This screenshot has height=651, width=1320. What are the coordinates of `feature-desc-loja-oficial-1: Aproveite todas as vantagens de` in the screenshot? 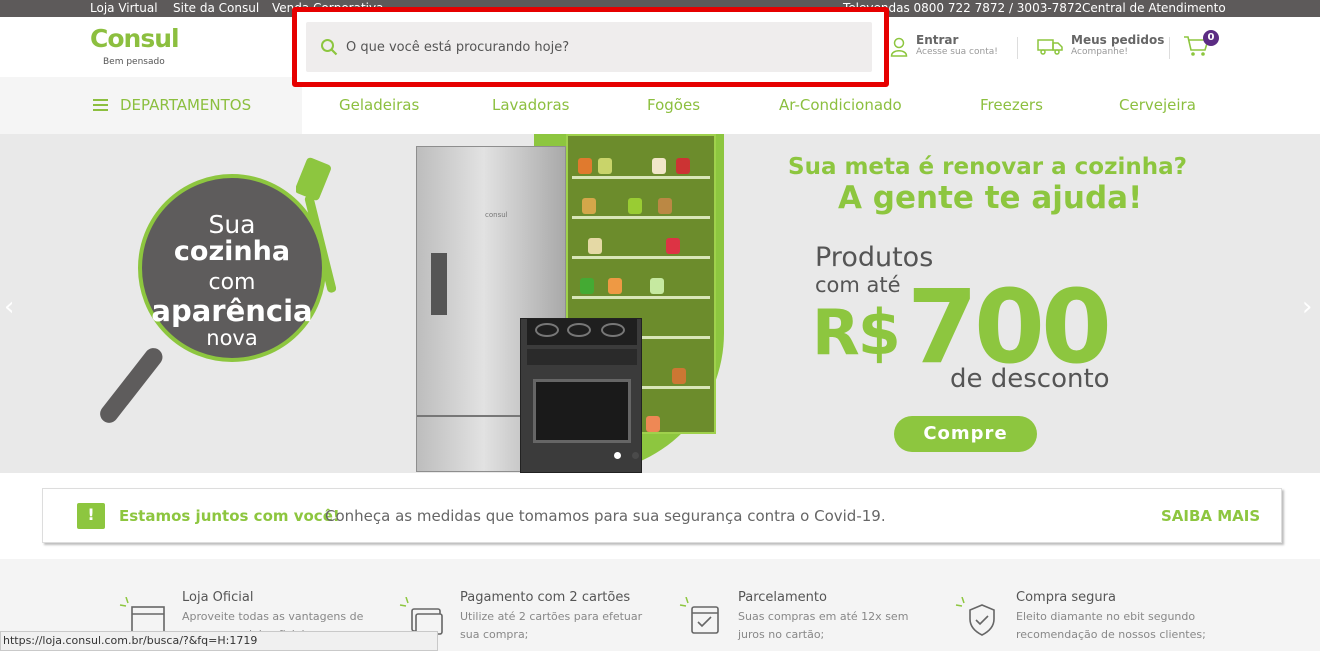 It's located at (273, 616).